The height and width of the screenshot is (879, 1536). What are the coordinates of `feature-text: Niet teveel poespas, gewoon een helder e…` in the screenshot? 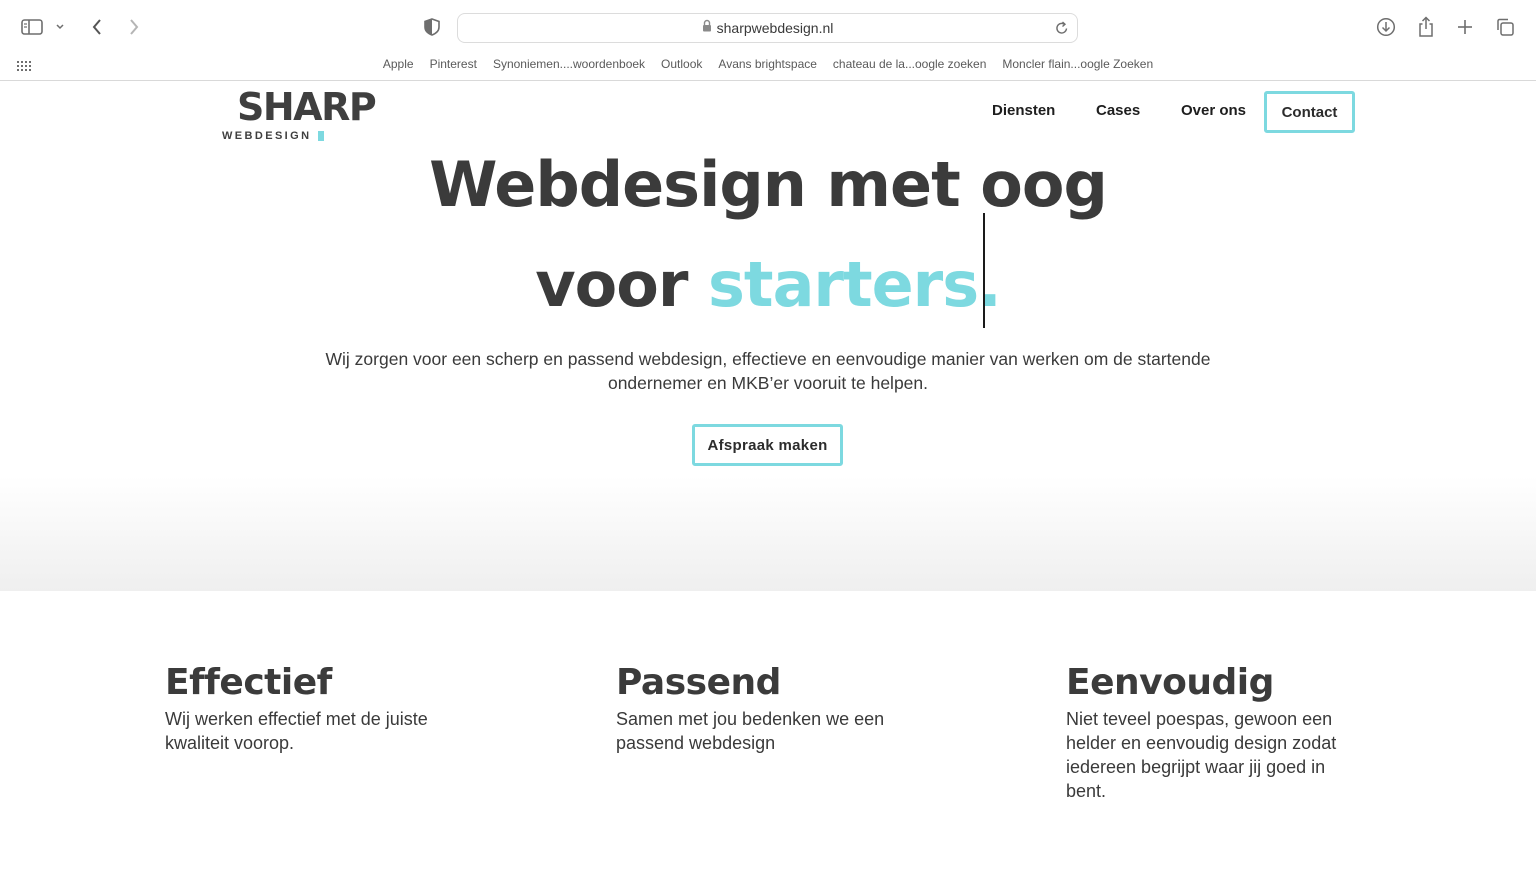 It's located at (1201, 755).